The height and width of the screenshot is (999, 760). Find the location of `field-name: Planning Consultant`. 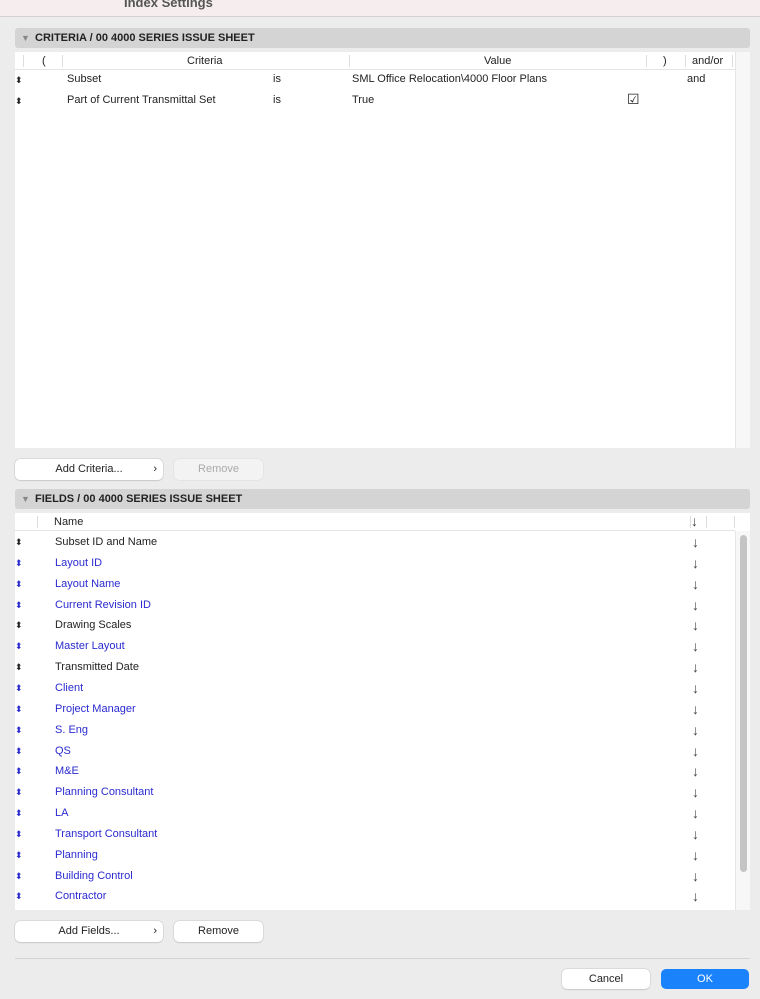

field-name: Planning Consultant is located at coordinates (104, 792).